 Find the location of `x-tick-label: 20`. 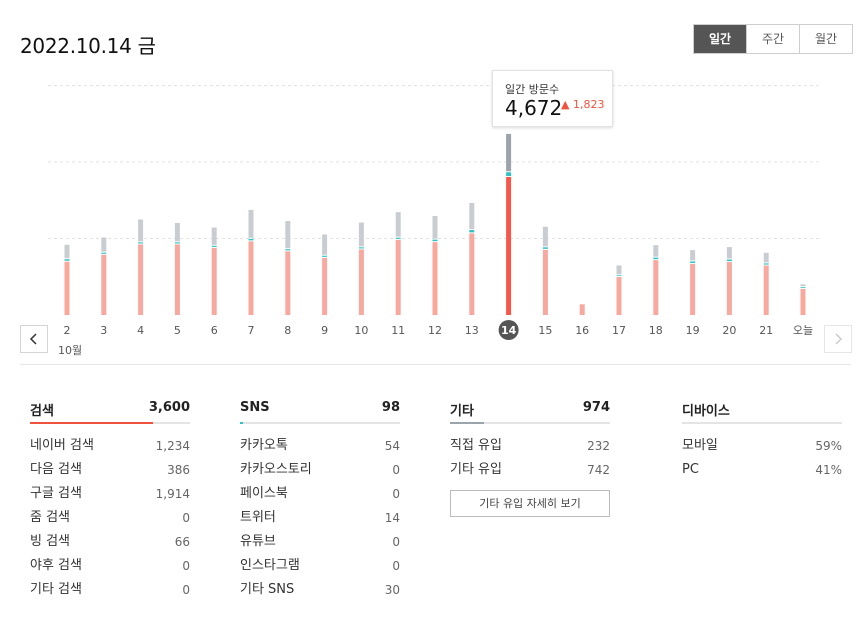

x-tick-label: 20 is located at coordinates (729, 330).